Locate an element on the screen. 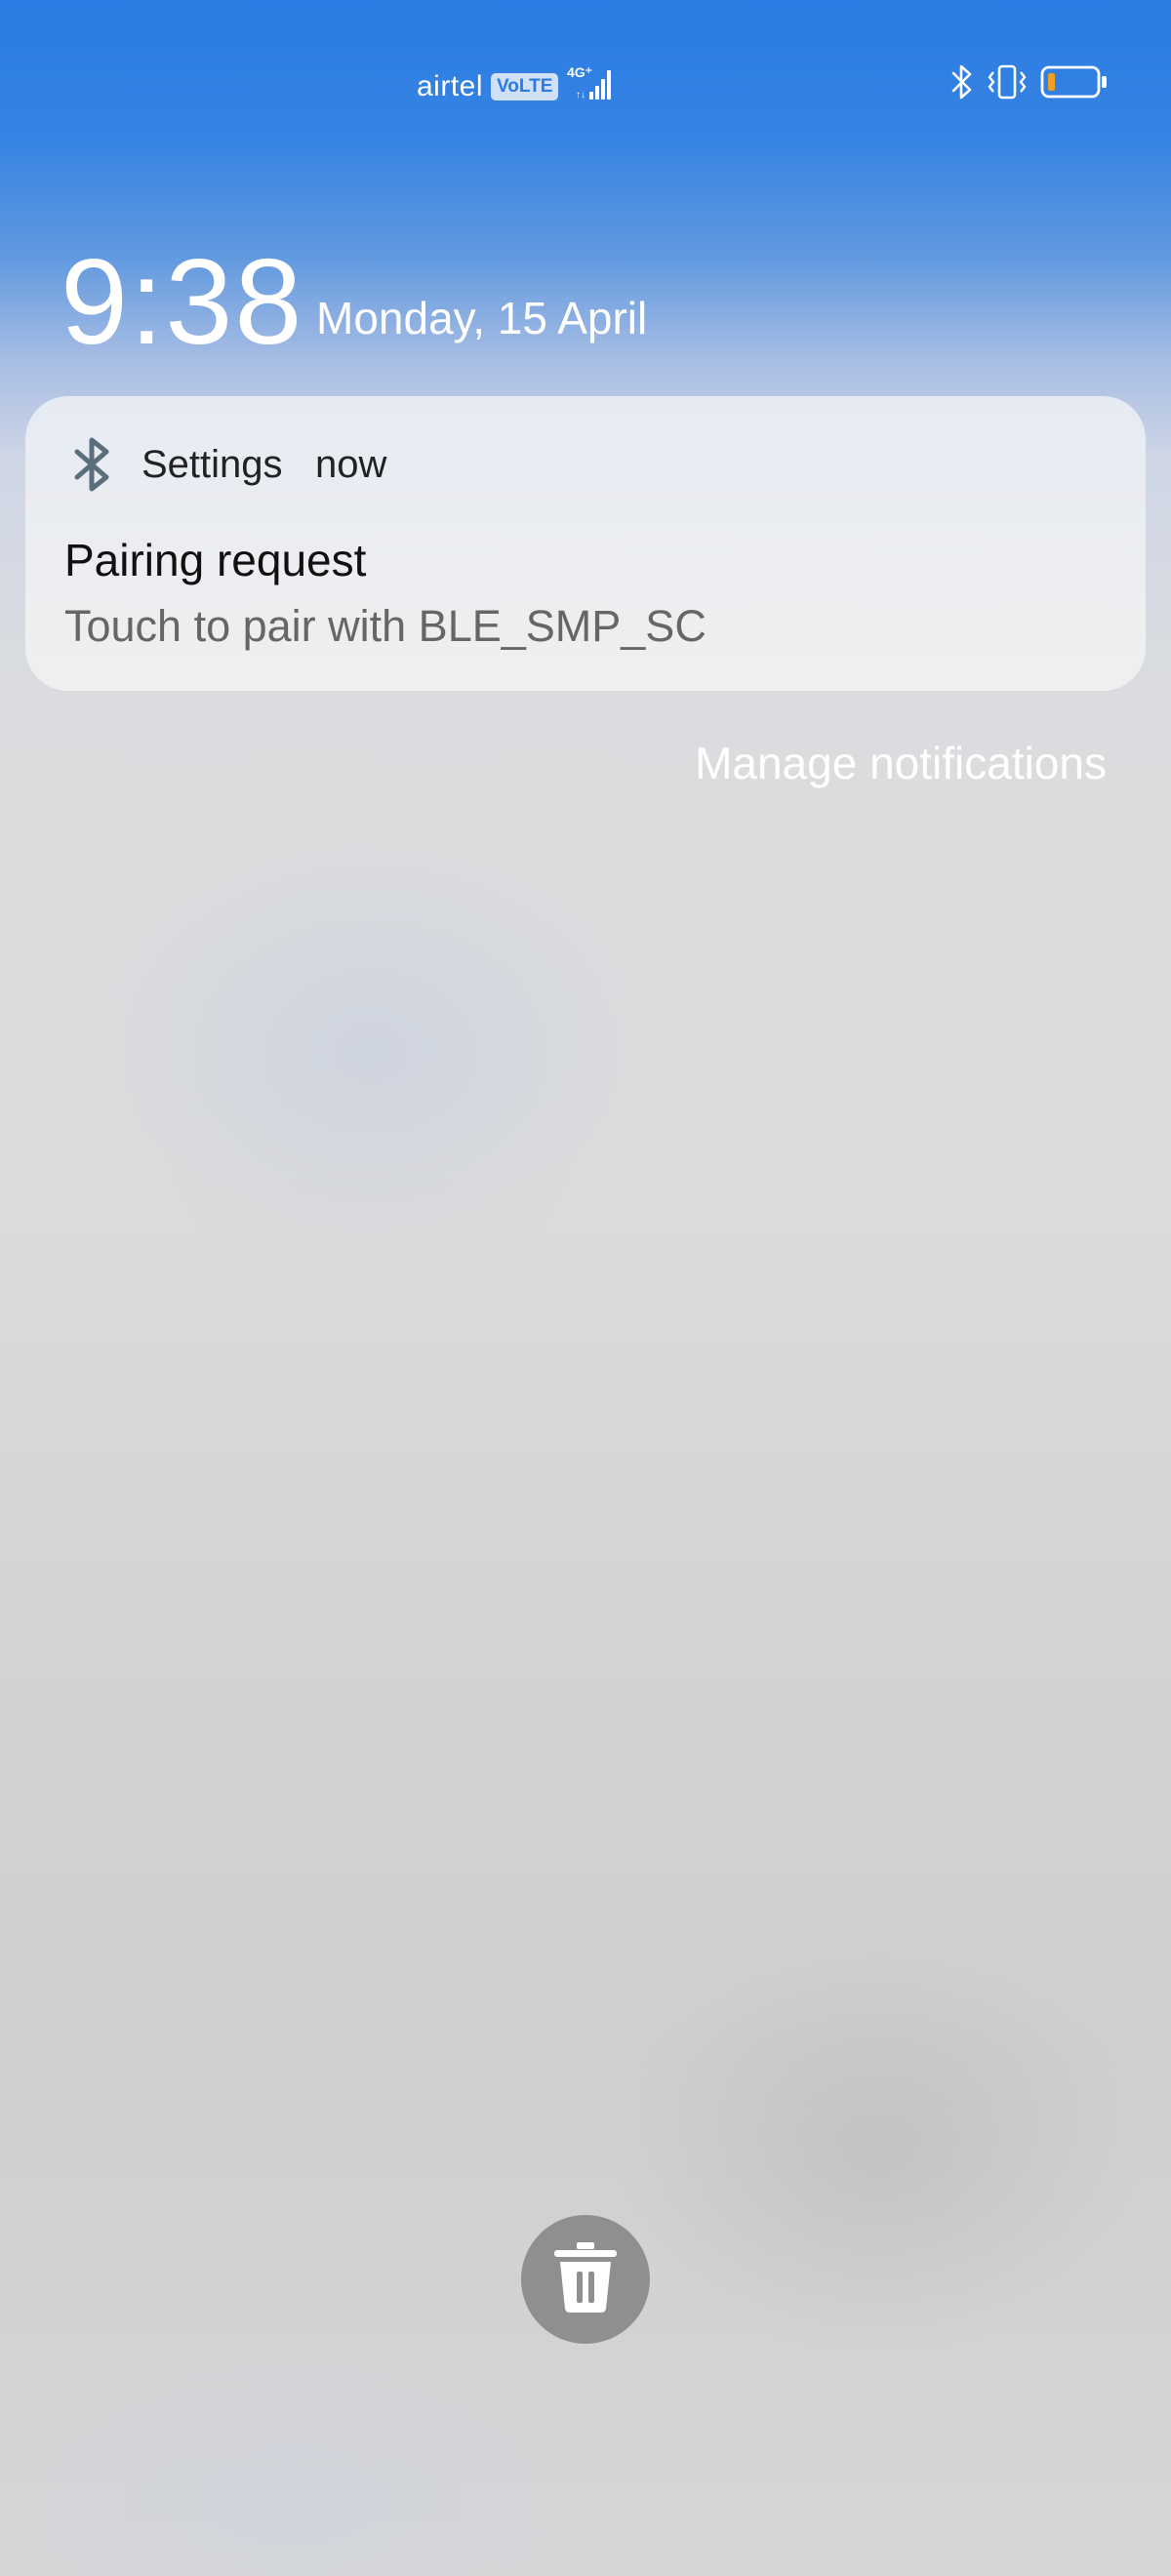 The image size is (1171, 2576). lockscreen-clock: 9:38 is located at coordinates (182, 302).